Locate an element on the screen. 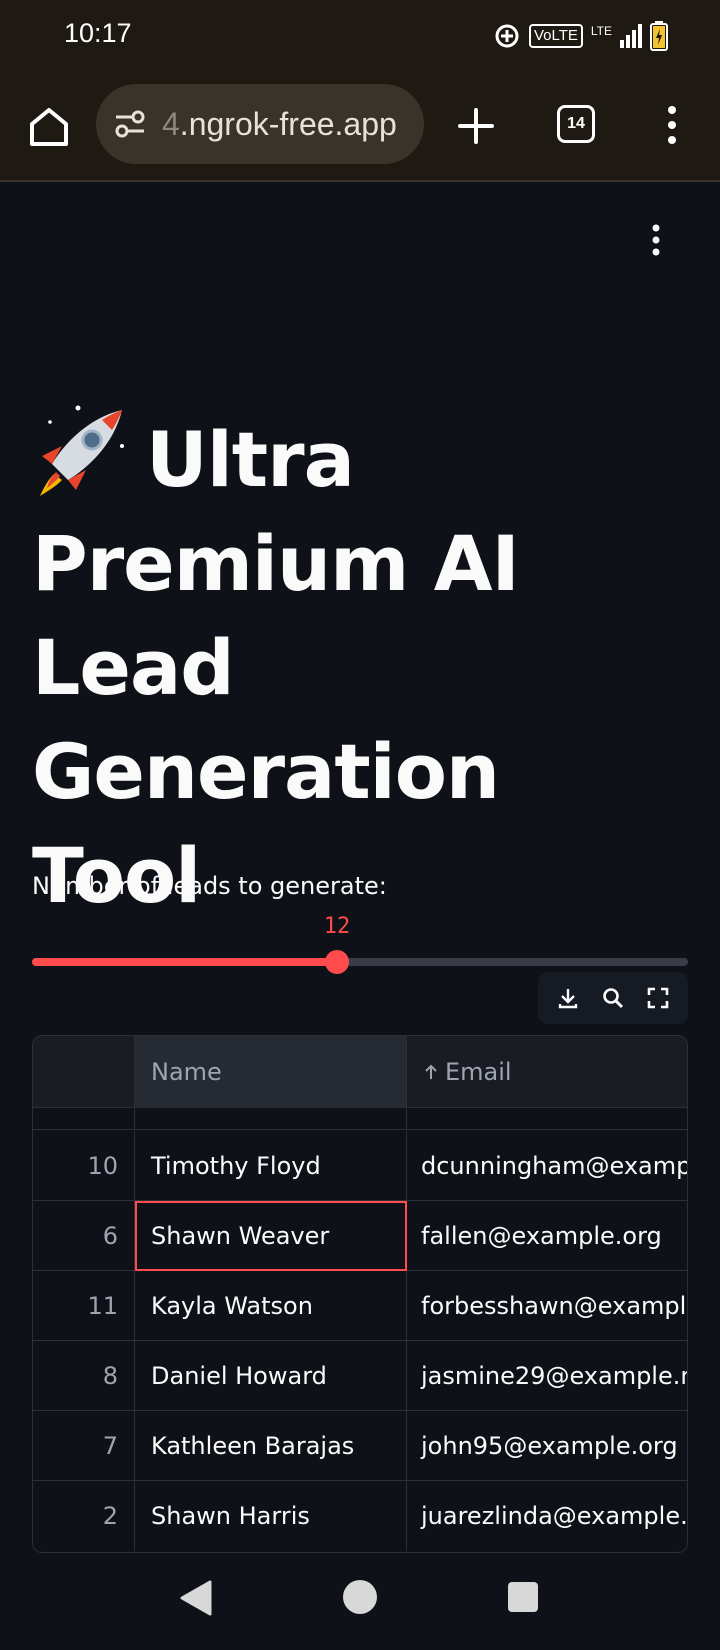 The image size is (720, 1650). download-button is located at coordinates (568, 998).